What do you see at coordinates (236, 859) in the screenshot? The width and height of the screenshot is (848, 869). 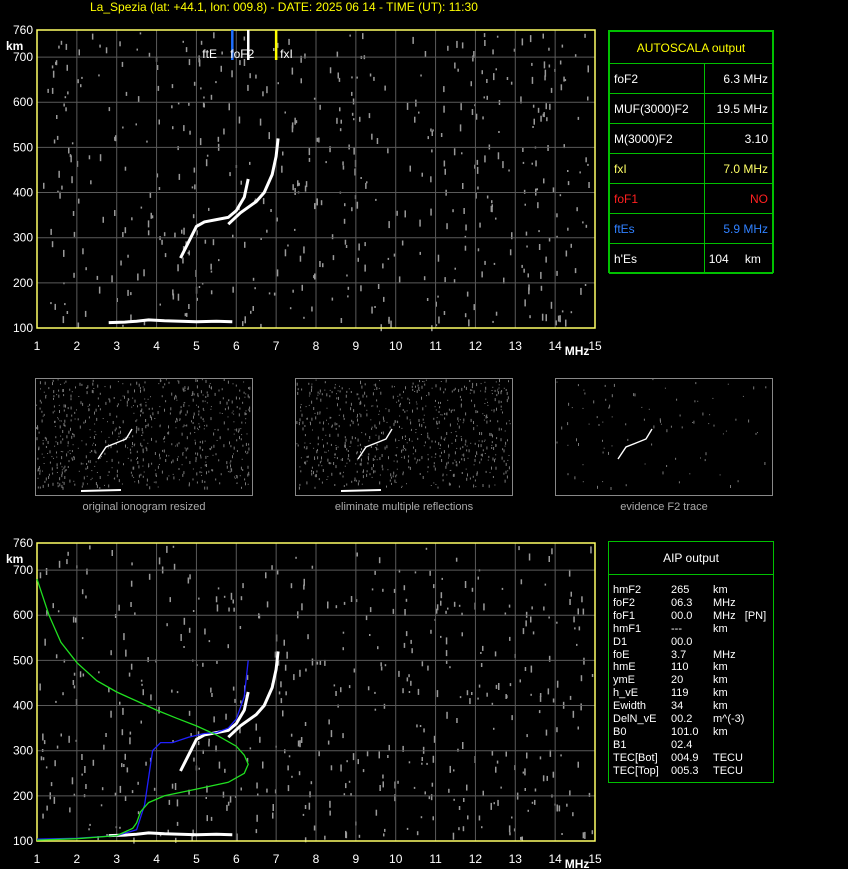 I see `x-tick-label: 6` at bounding box center [236, 859].